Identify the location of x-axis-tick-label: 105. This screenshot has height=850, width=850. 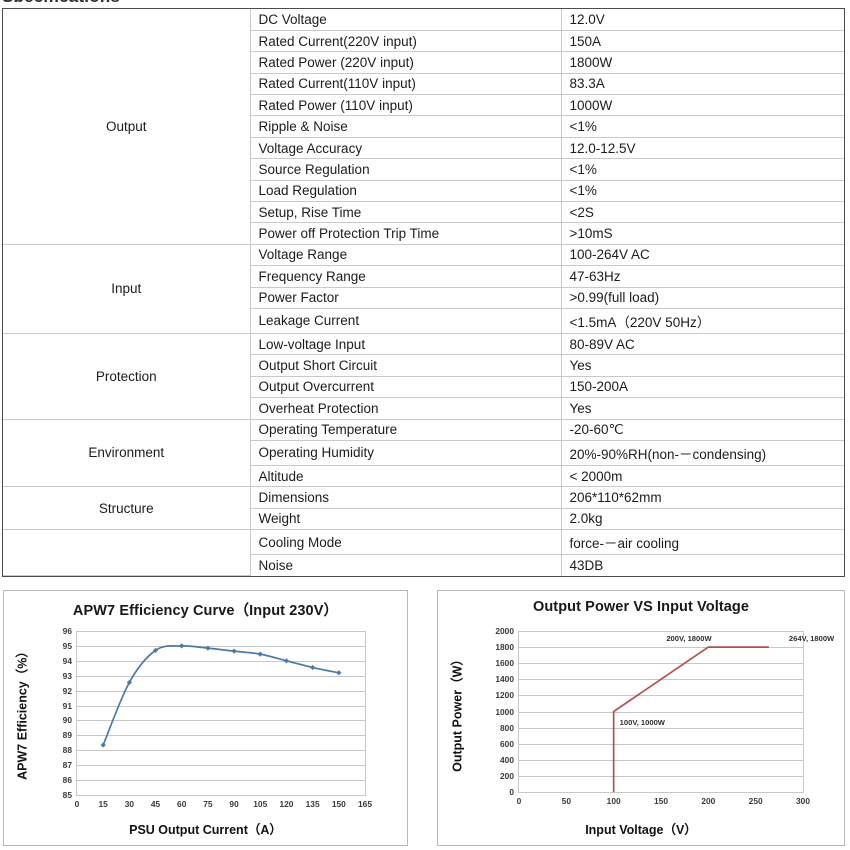
(260, 804).